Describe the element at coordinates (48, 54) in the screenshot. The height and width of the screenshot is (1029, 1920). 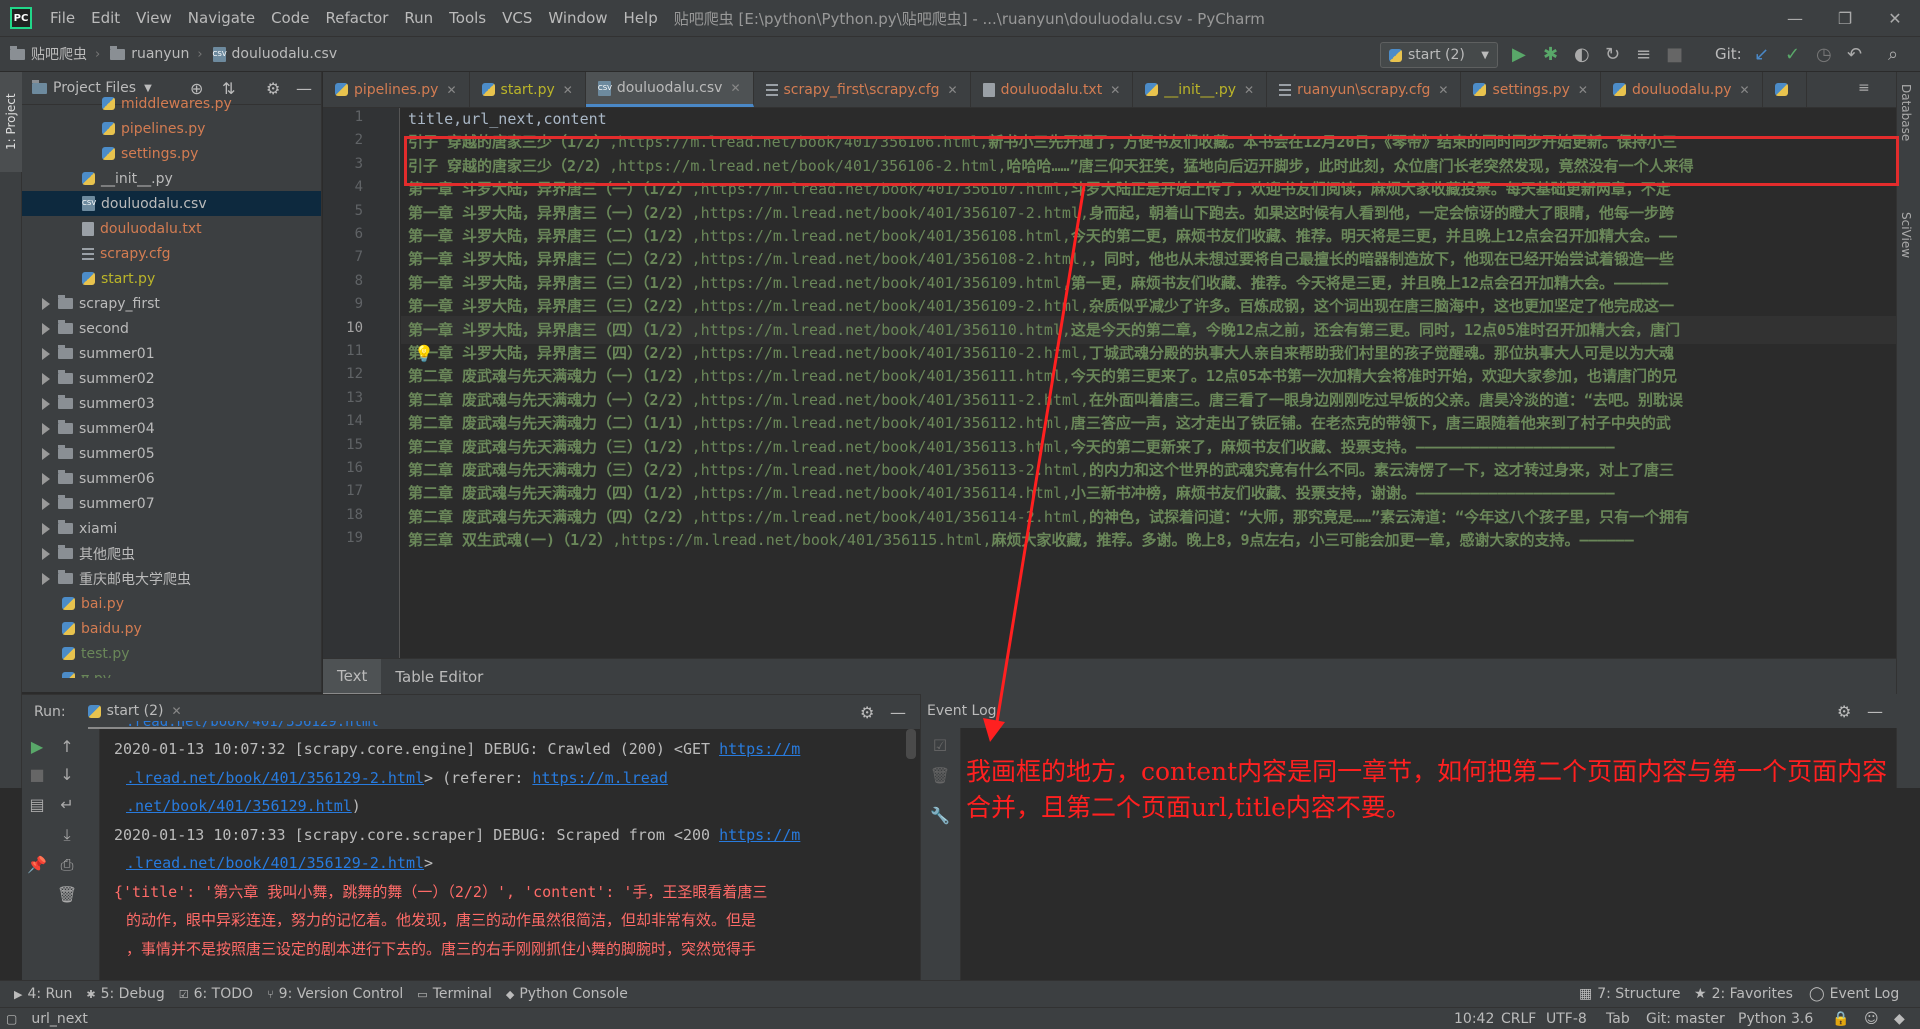
I see `breadcrumb-project: 贴吧爬虫` at that location.